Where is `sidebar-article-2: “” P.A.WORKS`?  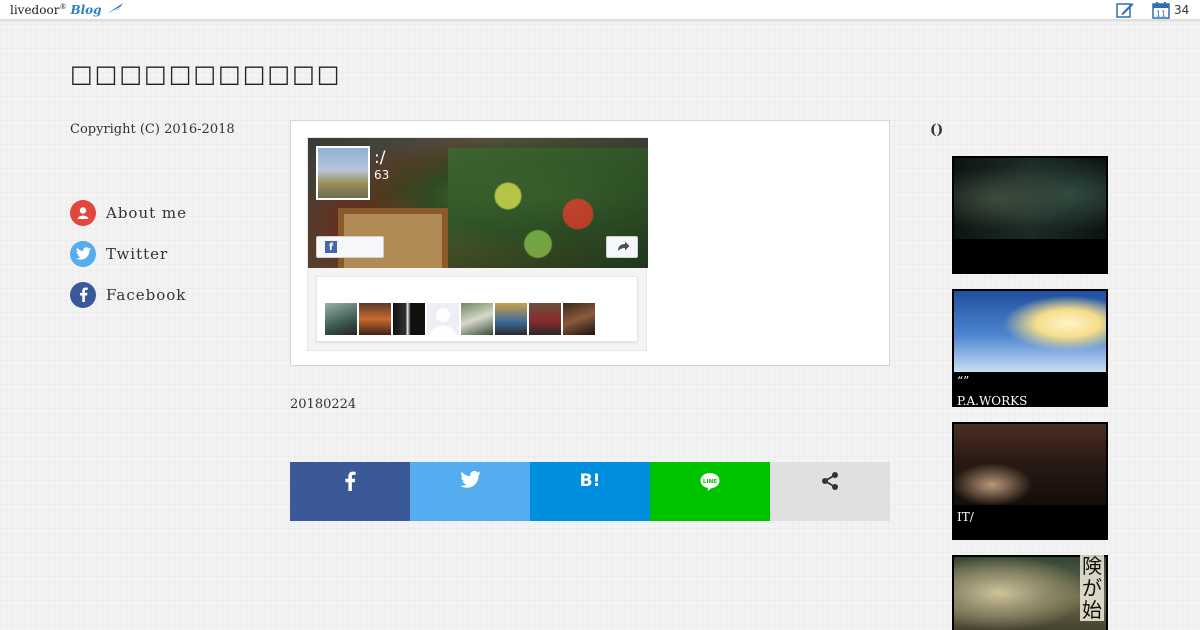
sidebar-article-2: “” P.A.WORKS is located at coordinates (1030, 348).